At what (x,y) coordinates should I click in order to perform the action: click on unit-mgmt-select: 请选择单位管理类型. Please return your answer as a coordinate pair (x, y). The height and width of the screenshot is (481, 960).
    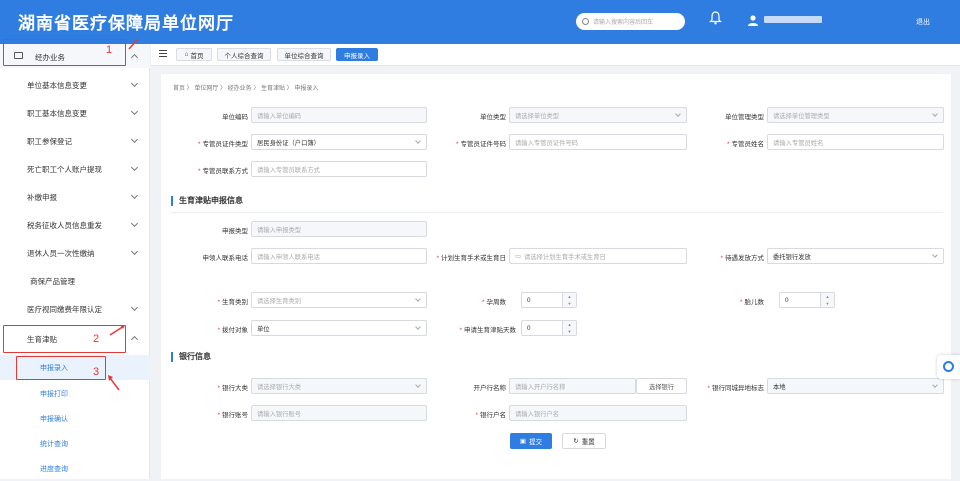
    Looking at the image, I should click on (855, 115).